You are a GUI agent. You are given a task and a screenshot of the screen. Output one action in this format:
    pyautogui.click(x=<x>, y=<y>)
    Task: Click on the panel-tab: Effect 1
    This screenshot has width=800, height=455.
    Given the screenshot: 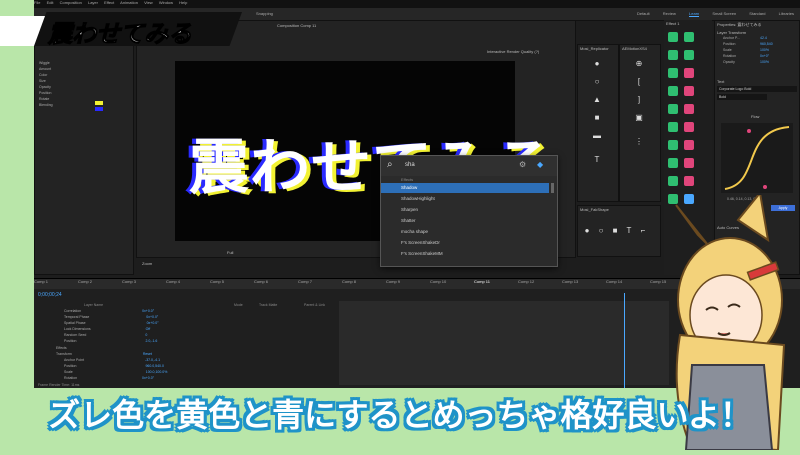 What is the action you would take?
    pyautogui.click(x=673, y=23)
    